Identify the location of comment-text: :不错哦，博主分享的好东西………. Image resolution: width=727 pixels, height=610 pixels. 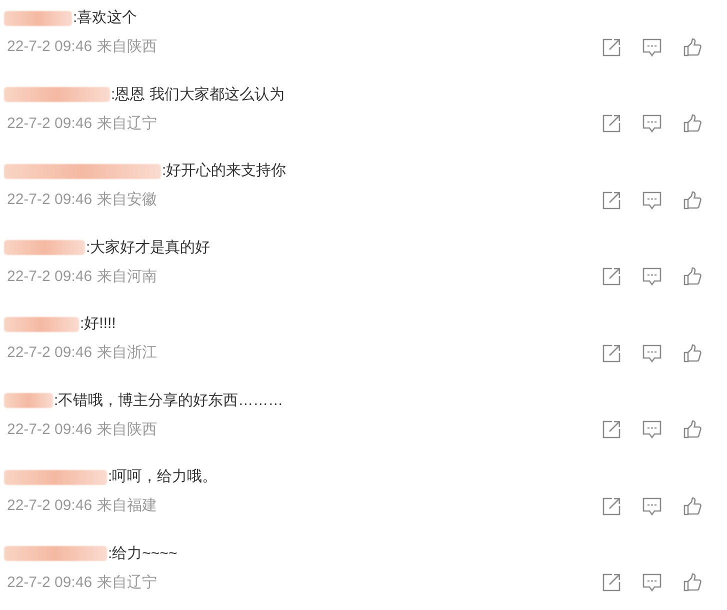
(169, 400).